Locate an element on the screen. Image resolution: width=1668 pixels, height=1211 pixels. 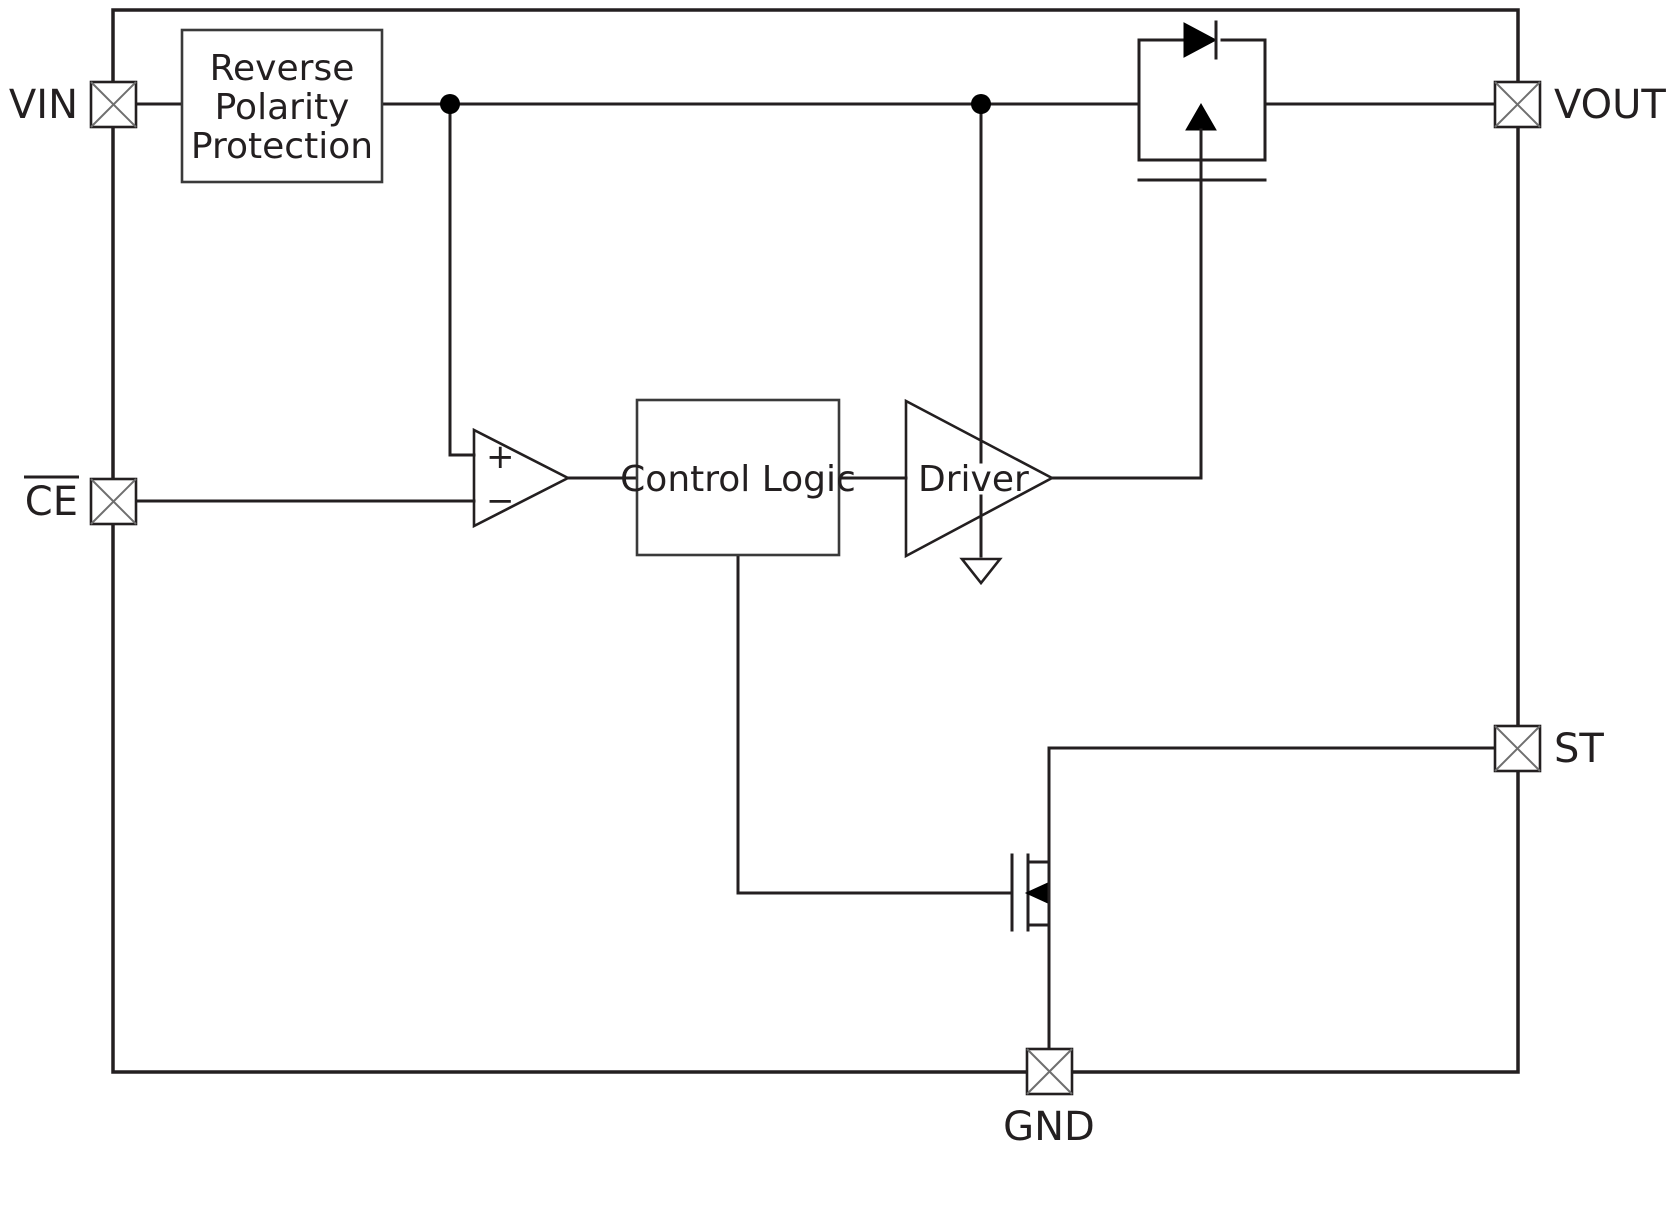
gate-driver: Driver is located at coordinates (979, 492).